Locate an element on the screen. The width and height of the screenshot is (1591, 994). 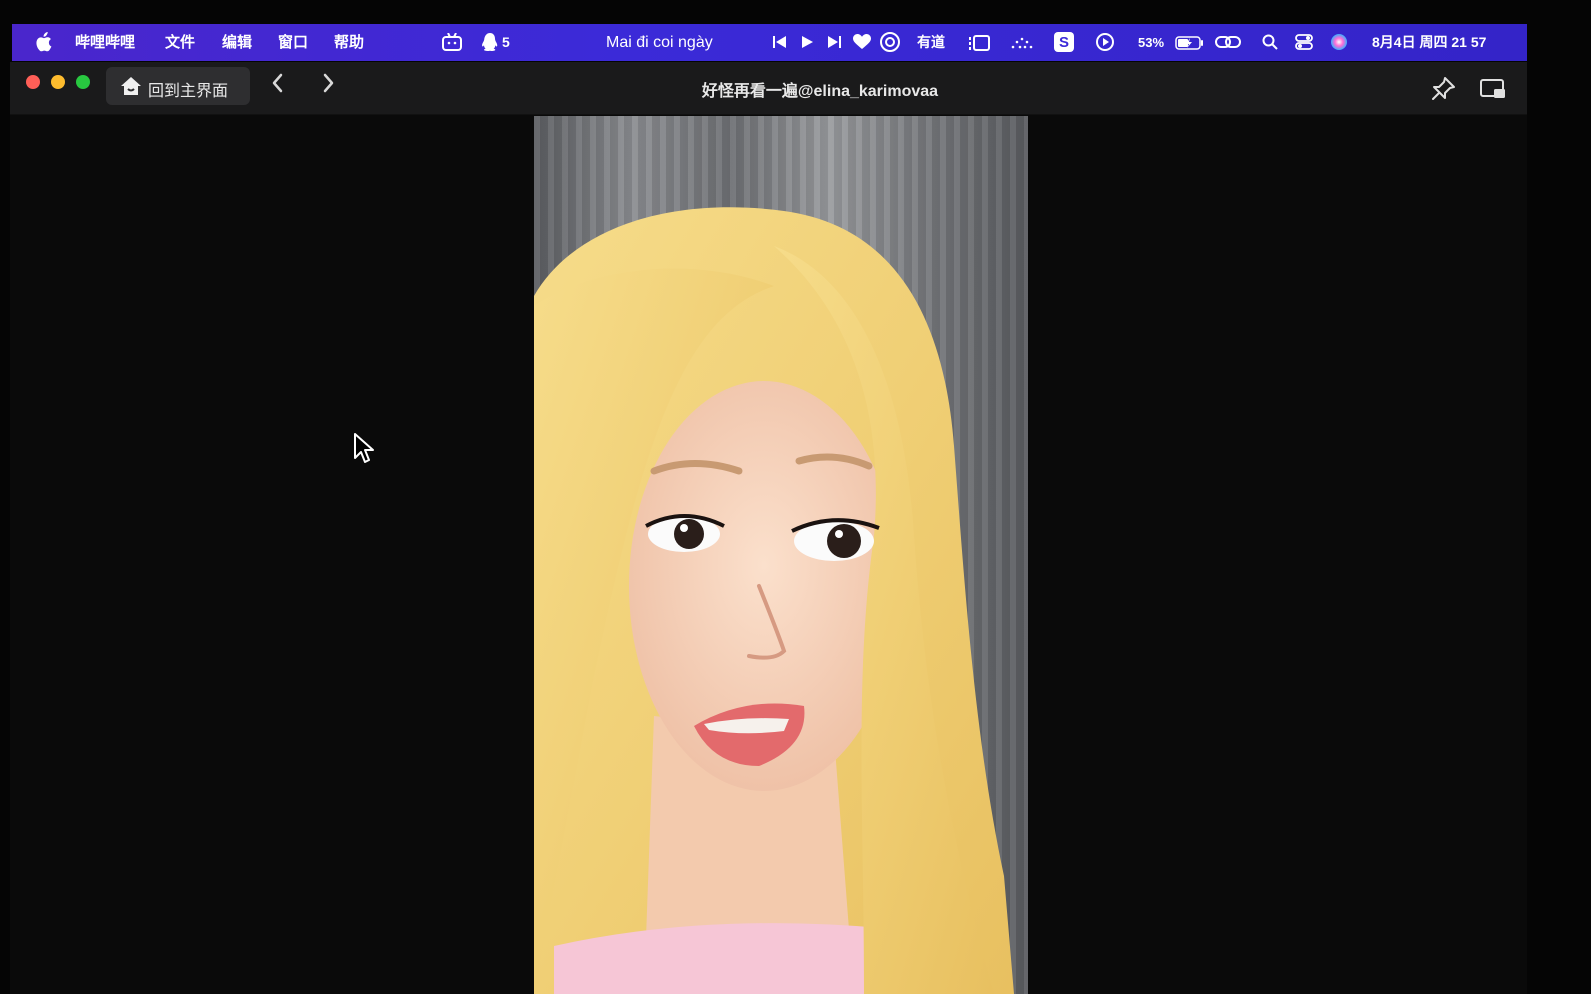
picture-in-picture-icon is located at coordinates (1493, 91).